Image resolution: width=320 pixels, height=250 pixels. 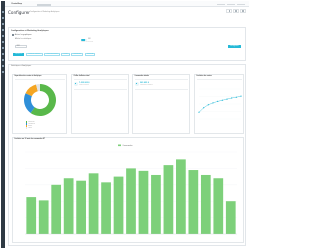 I want to click on legend-label: Autres, so click(x=29, y=128).